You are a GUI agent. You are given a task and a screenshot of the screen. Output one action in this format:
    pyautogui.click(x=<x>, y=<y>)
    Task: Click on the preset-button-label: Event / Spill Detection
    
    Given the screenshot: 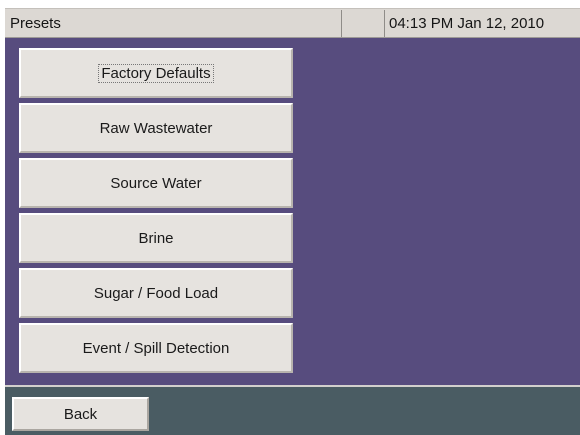 What is the action you would take?
    pyautogui.click(x=156, y=348)
    